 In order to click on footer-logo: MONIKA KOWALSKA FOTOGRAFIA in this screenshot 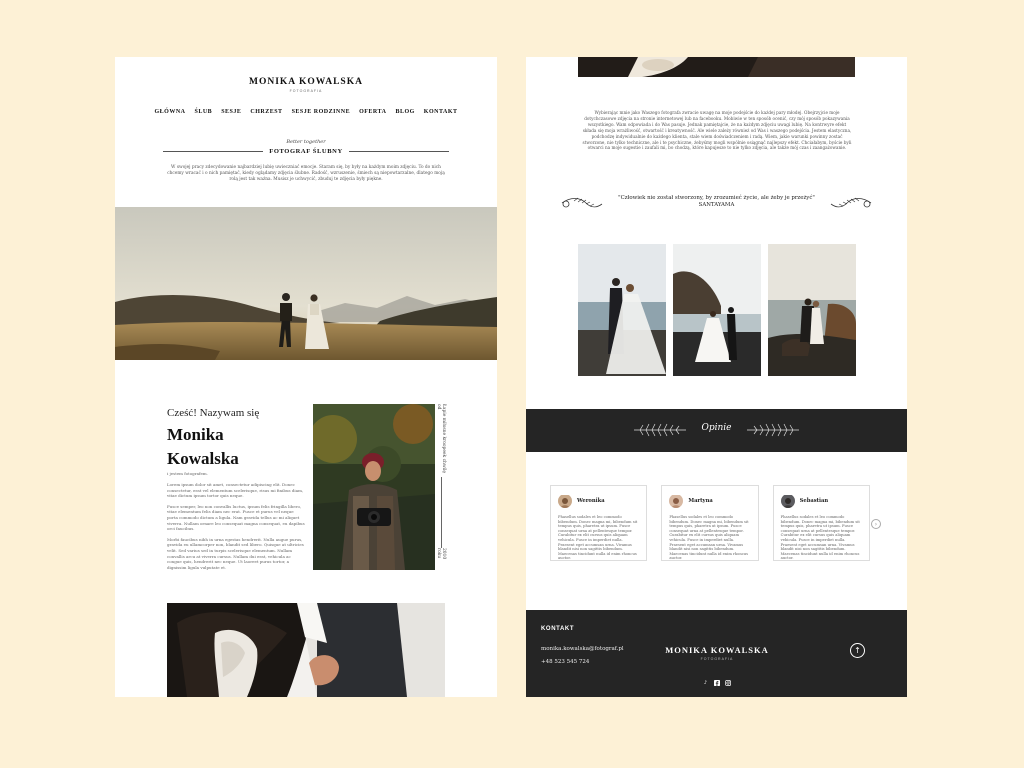, I will do `click(717, 653)`.